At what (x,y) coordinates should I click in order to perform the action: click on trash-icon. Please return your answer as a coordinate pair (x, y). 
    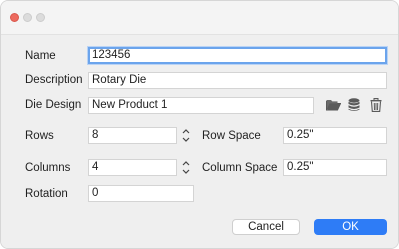
    Looking at the image, I should click on (377, 105).